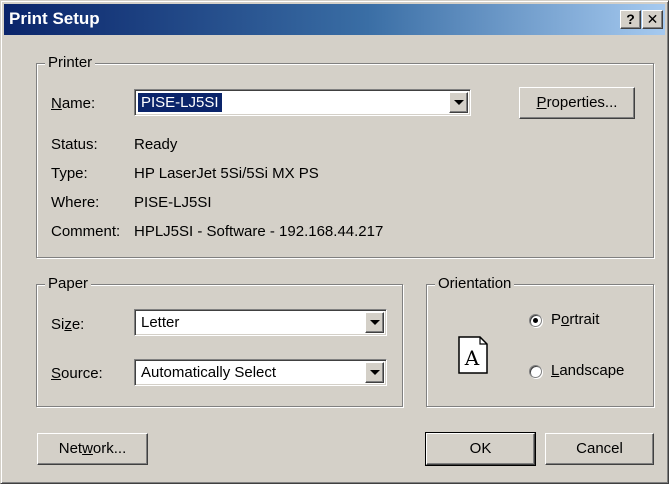 This screenshot has height=484, width=669. I want to click on type-value: HP LaserJet 5Si/5Si MX PS, so click(226, 173).